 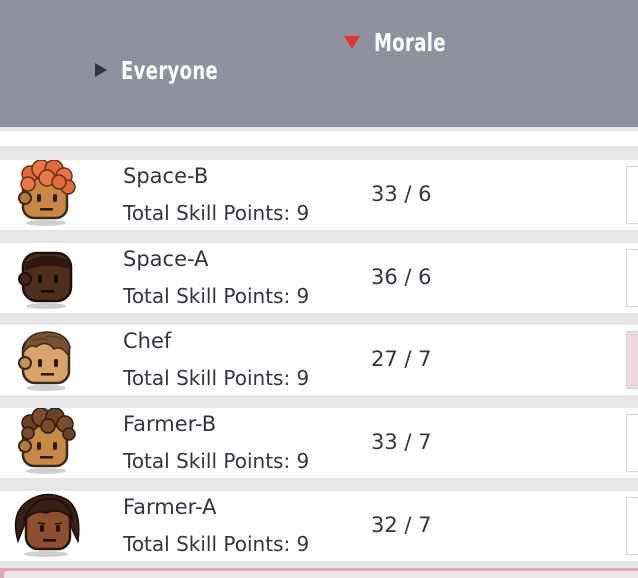 I want to click on morale-value: 32 / 7, so click(x=401, y=525).